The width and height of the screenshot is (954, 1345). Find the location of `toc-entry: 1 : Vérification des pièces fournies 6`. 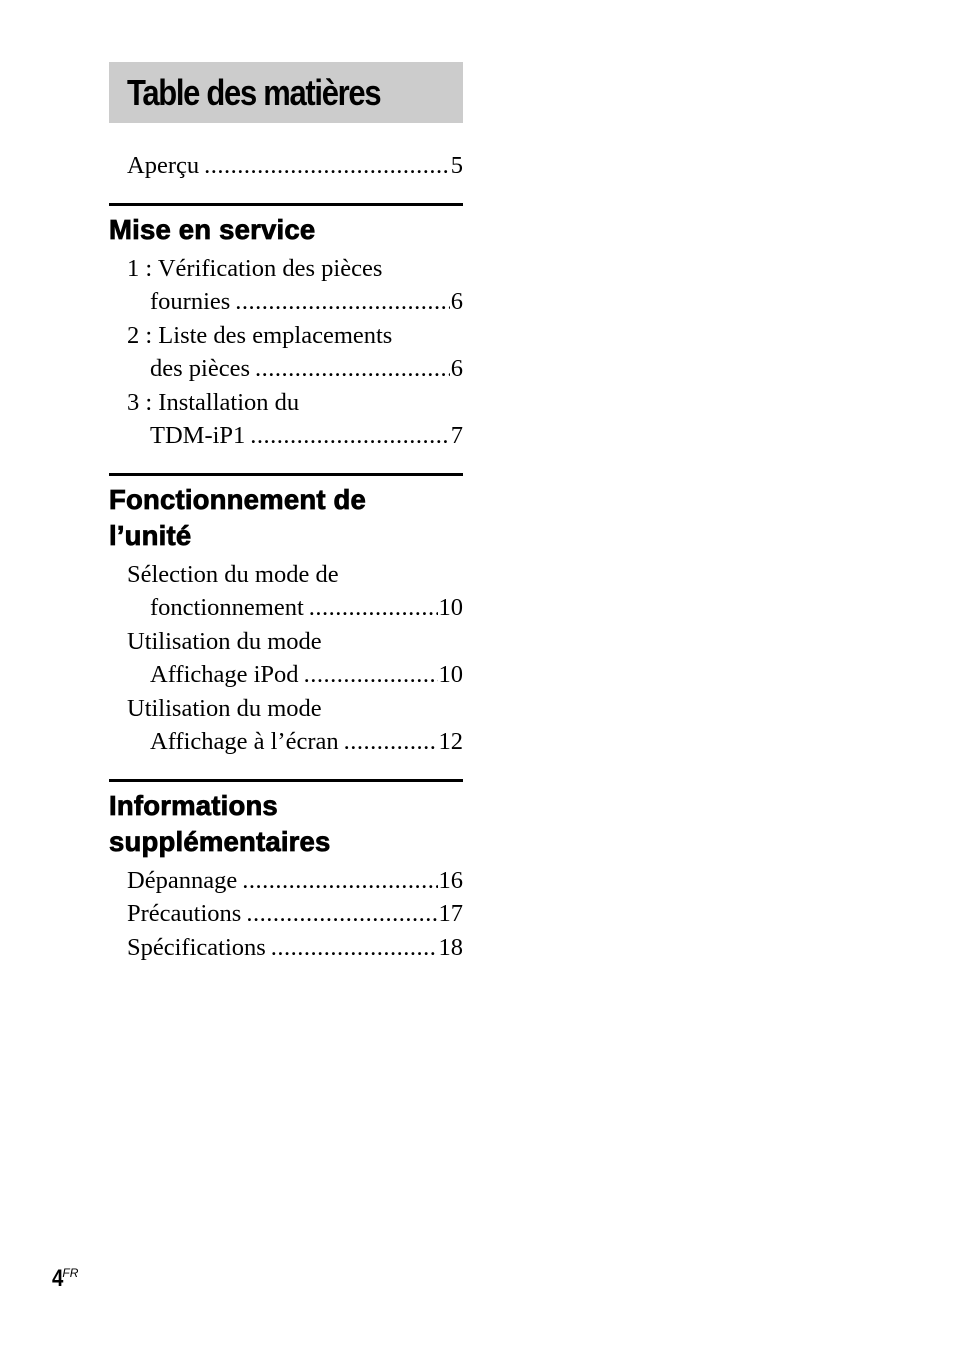

toc-entry: 1 : Vérification des pièces fournies 6 is located at coordinates (286, 285).